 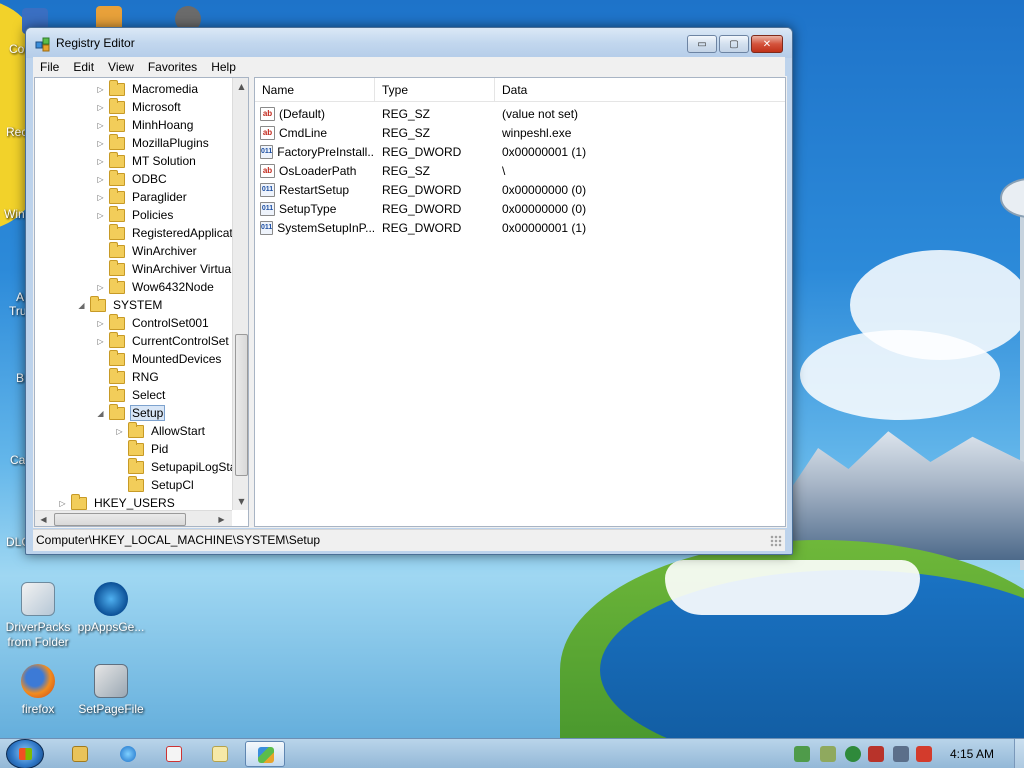 What do you see at coordinates (130, 412) in the screenshot?
I see `tree-item-selected: ◢ Setup` at bounding box center [130, 412].